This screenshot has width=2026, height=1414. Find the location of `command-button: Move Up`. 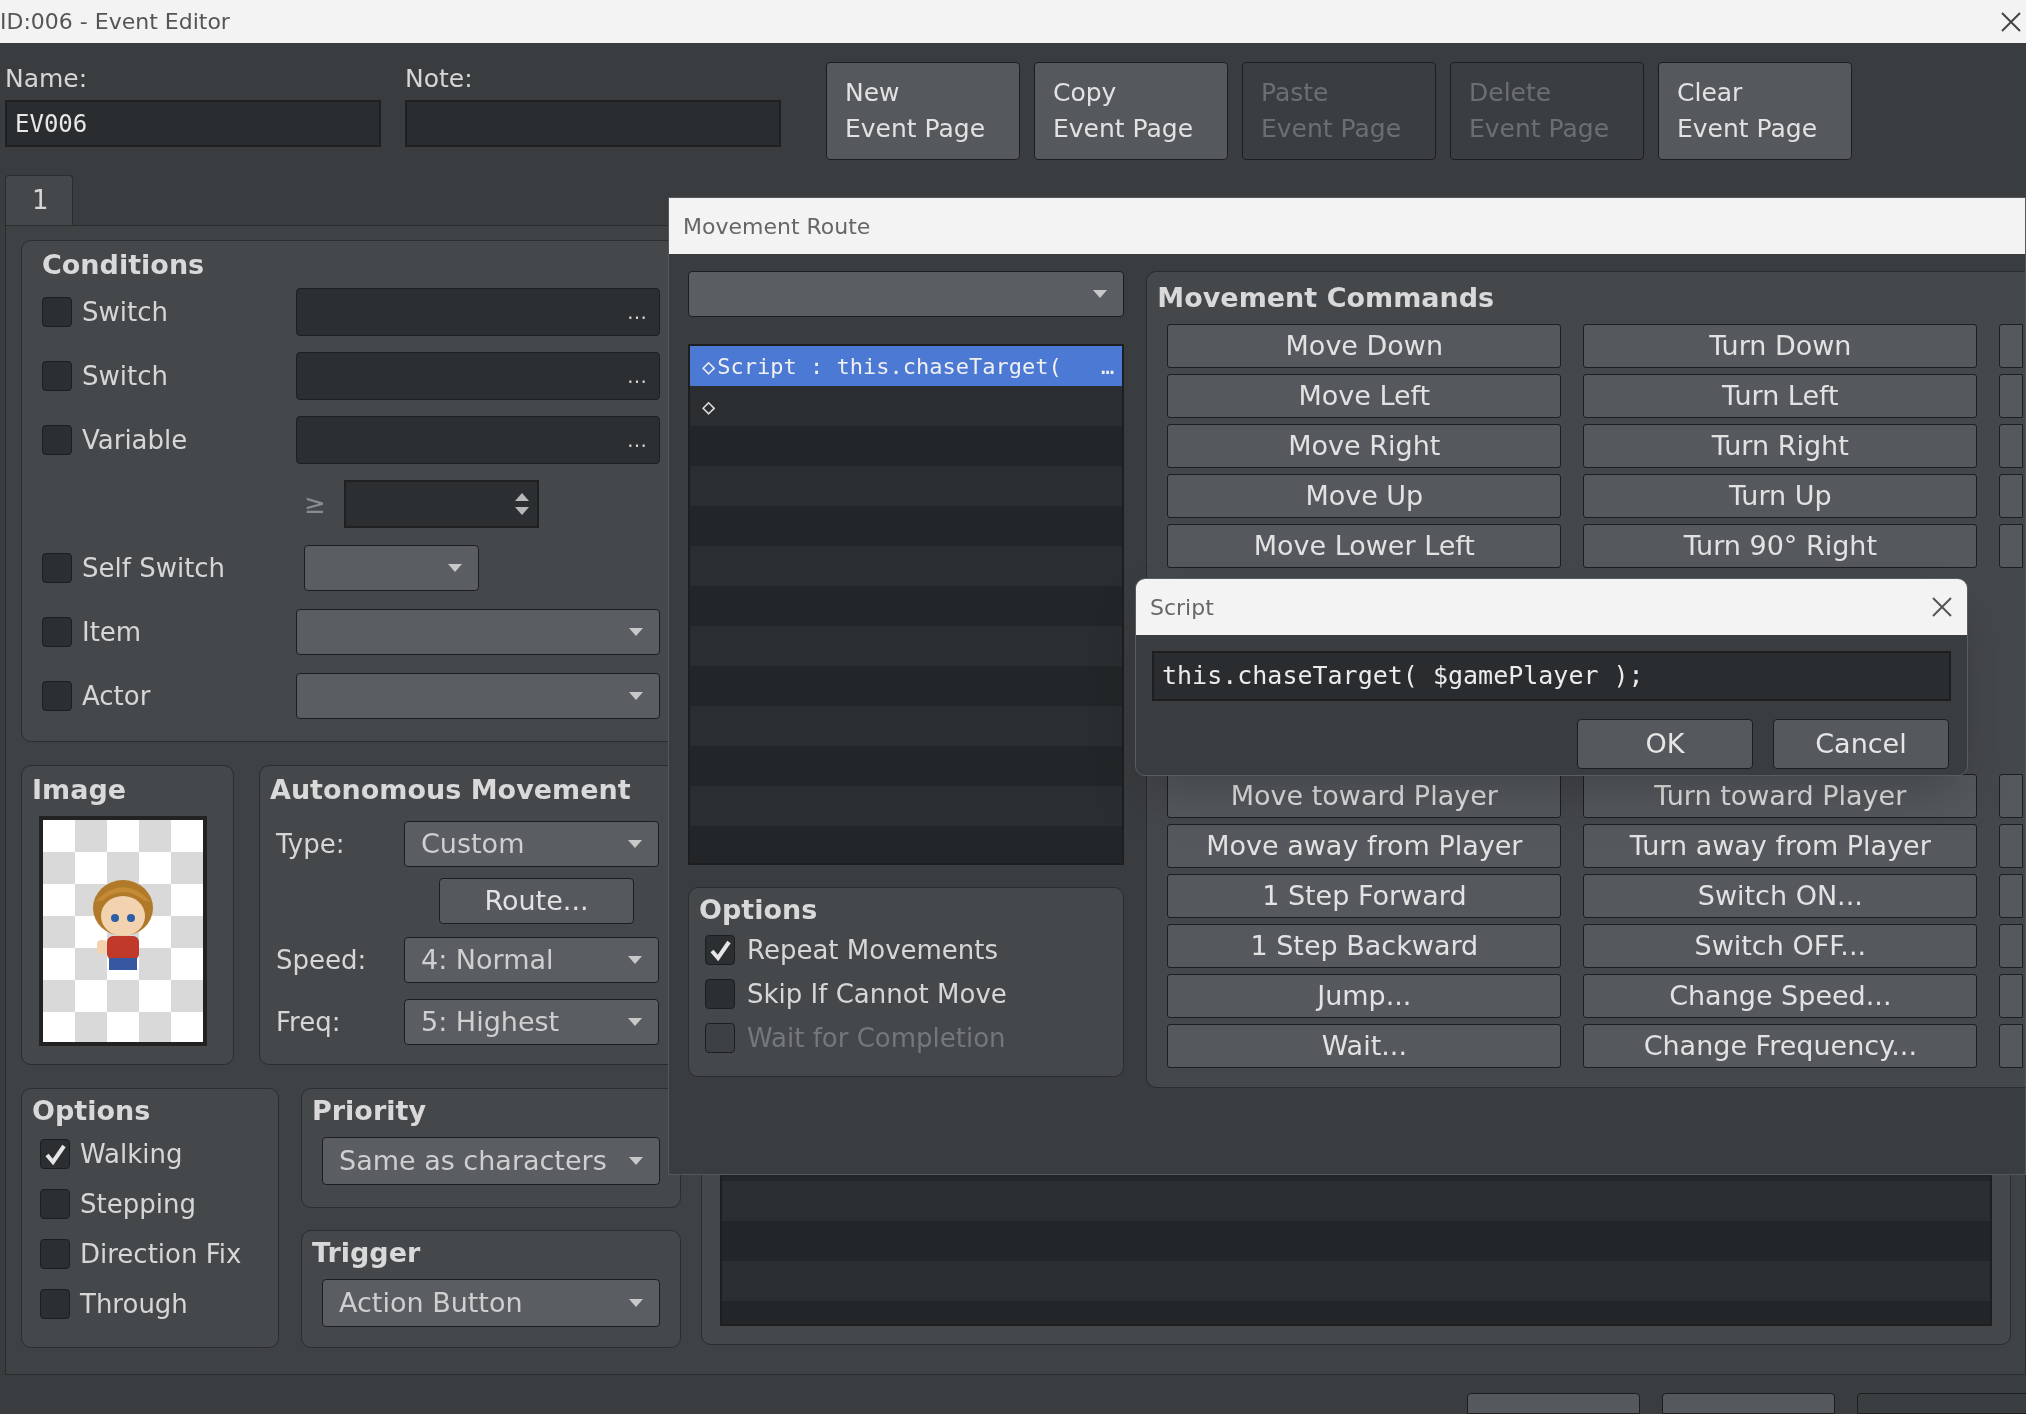

command-button: Move Up is located at coordinates (1364, 496).